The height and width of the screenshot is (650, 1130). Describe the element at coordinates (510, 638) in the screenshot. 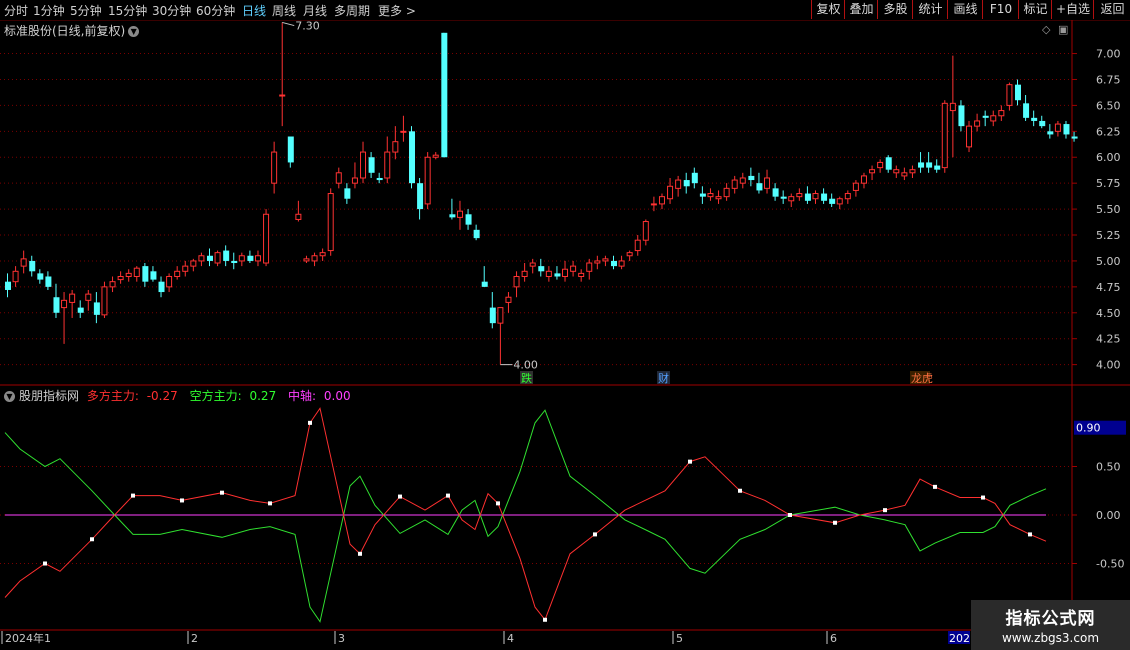

I see `time-label: 4` at that location.